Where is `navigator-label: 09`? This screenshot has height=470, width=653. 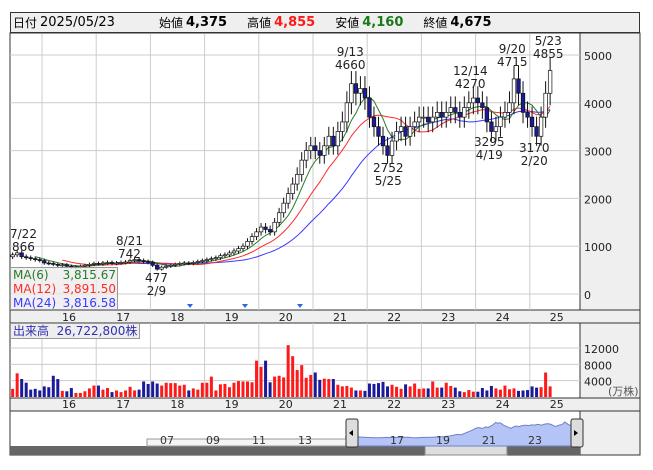
navigator-label: 09 is located at coordinates (213, 440).